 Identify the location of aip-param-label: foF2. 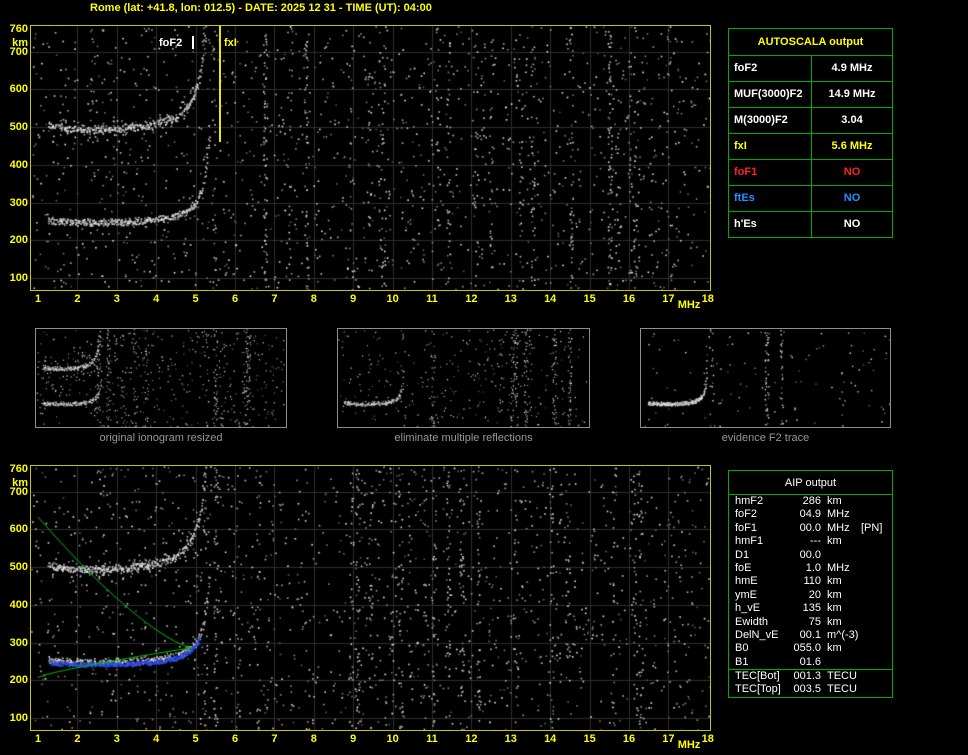
(746, 514).